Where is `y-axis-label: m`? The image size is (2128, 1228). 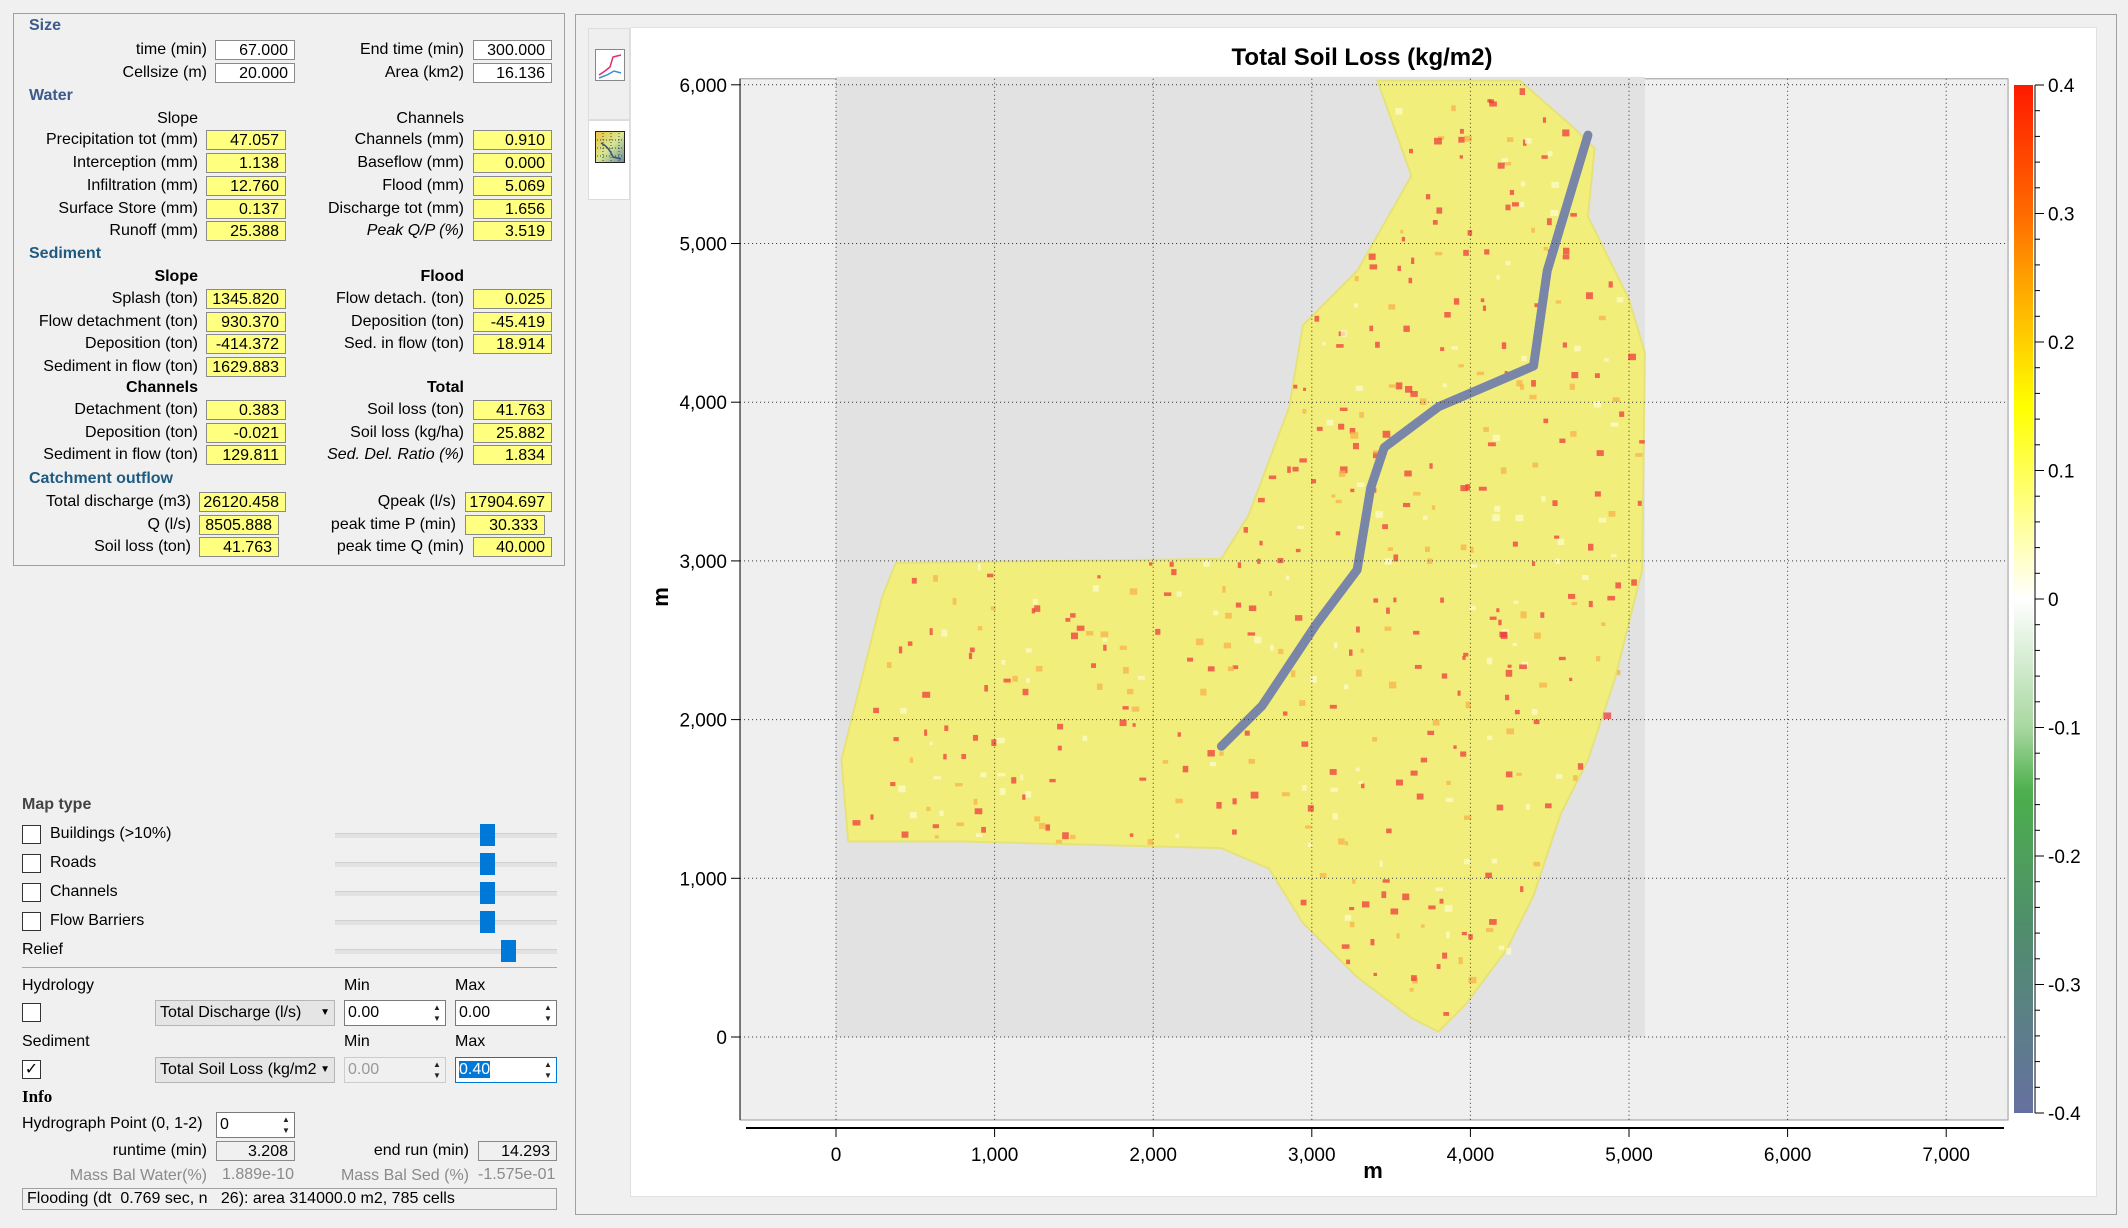 y-axis-label: m is located at coordinates (660, 597).